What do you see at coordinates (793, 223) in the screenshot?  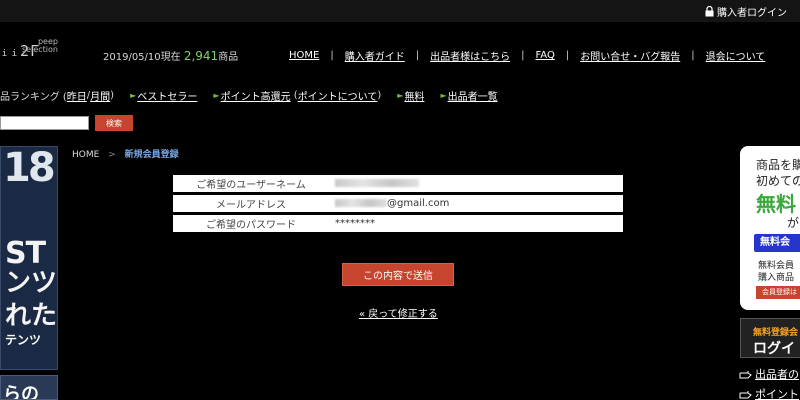 I see `panel-text-ga: が` at bounding box center [793, 223].